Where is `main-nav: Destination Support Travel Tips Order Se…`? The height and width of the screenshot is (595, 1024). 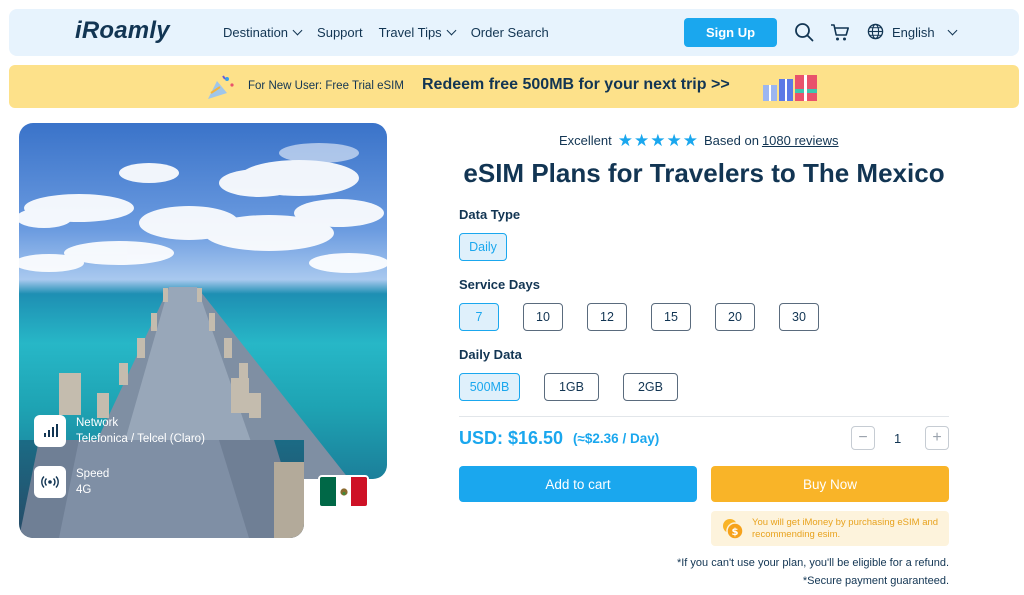
main-nav: Destination Support Travel Tips Order Se… is located at coordinates (386, 32).